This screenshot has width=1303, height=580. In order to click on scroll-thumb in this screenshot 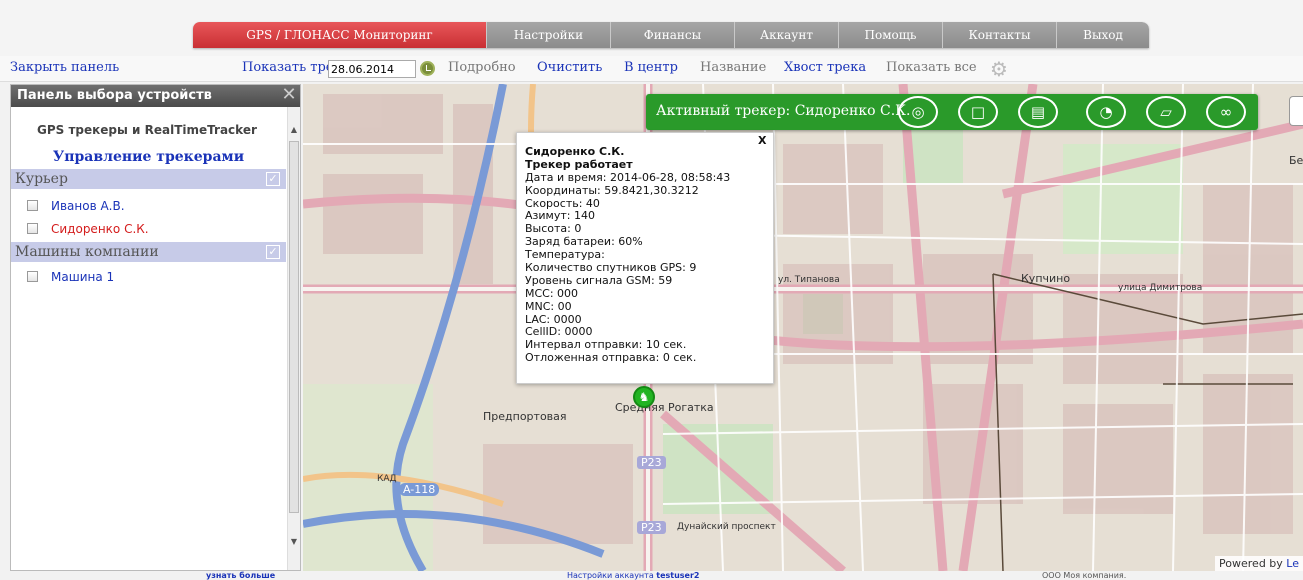, I will do `click(294, 327)`.